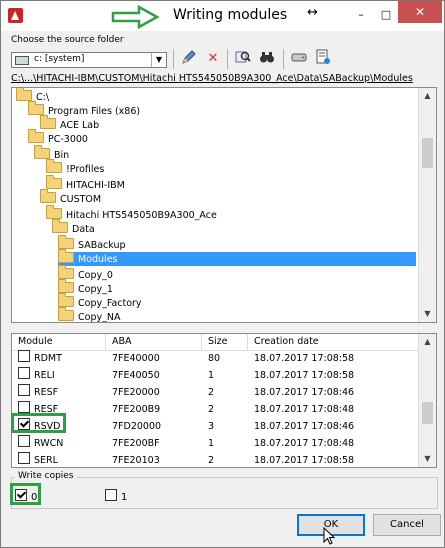  Describe the element at coordinates (237, 257) in the screenshot. I see `tree-item-selected: Modules` at that location.